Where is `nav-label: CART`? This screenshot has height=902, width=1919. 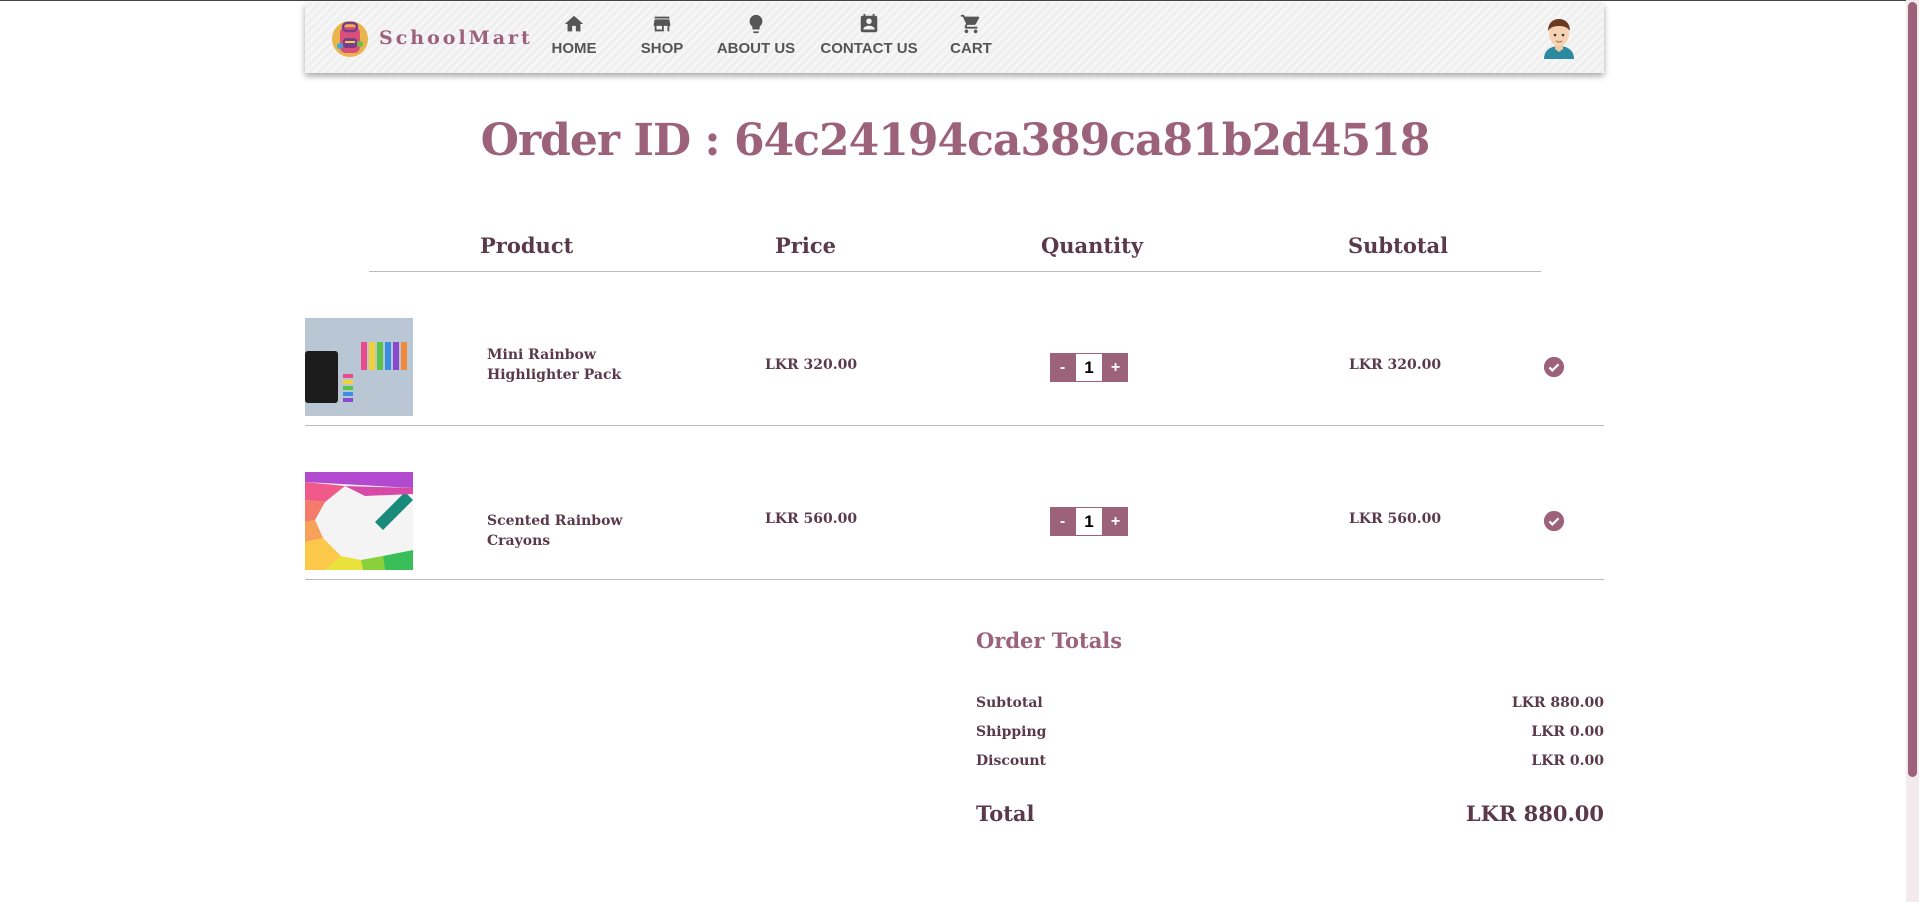
nav-label: CART is located at coordinates (971, 48).